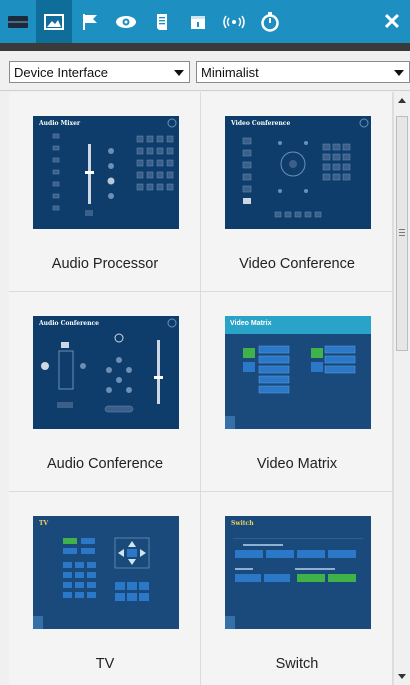  I want to click on preview-button, so click(126, 21).